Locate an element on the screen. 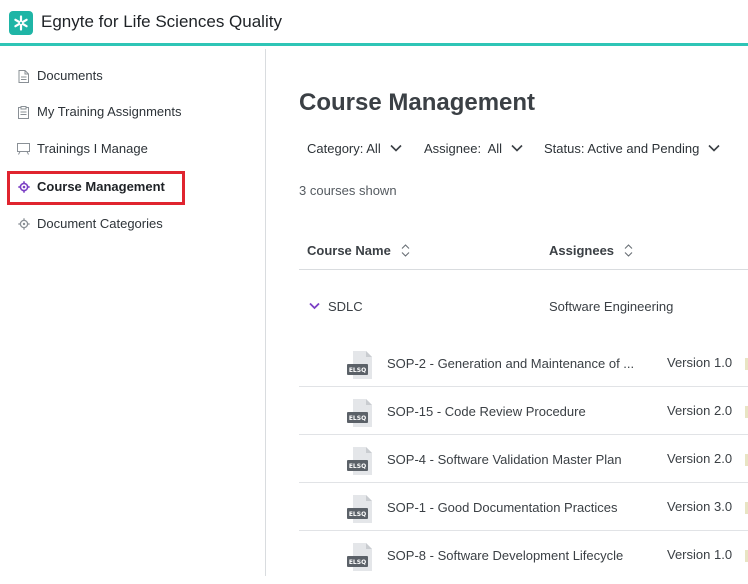  sidebar-item-document-categories: Document Categories is located at coordinates (133, 224).